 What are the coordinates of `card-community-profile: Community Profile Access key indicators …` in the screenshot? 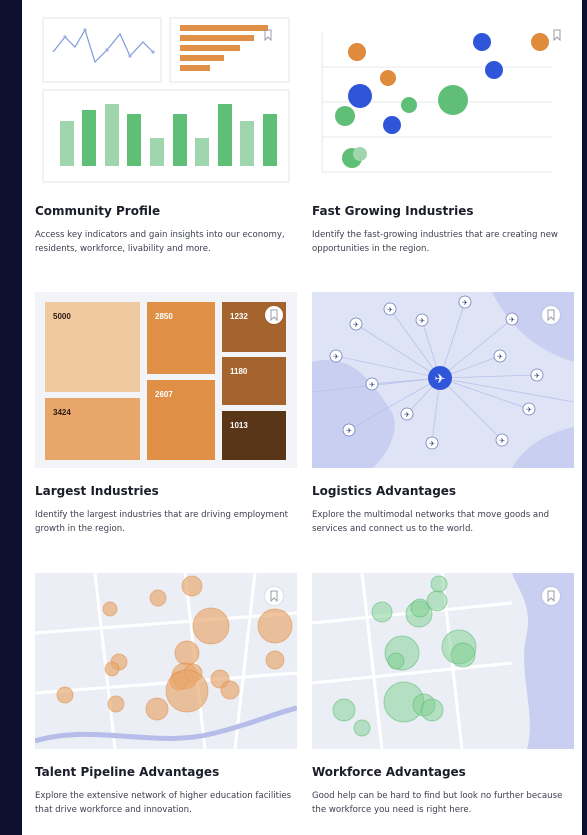 It's located at (166, 143).